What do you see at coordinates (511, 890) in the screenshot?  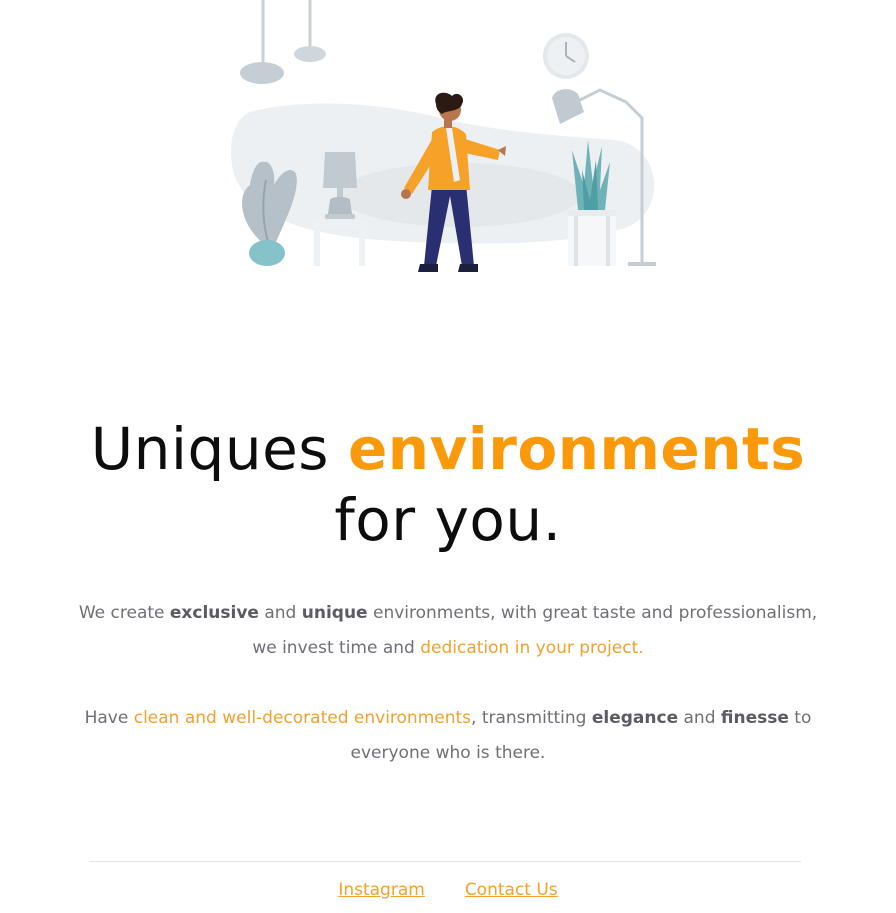 I see `contact-us-link: Contact Us` at bounding box center [511, 890].